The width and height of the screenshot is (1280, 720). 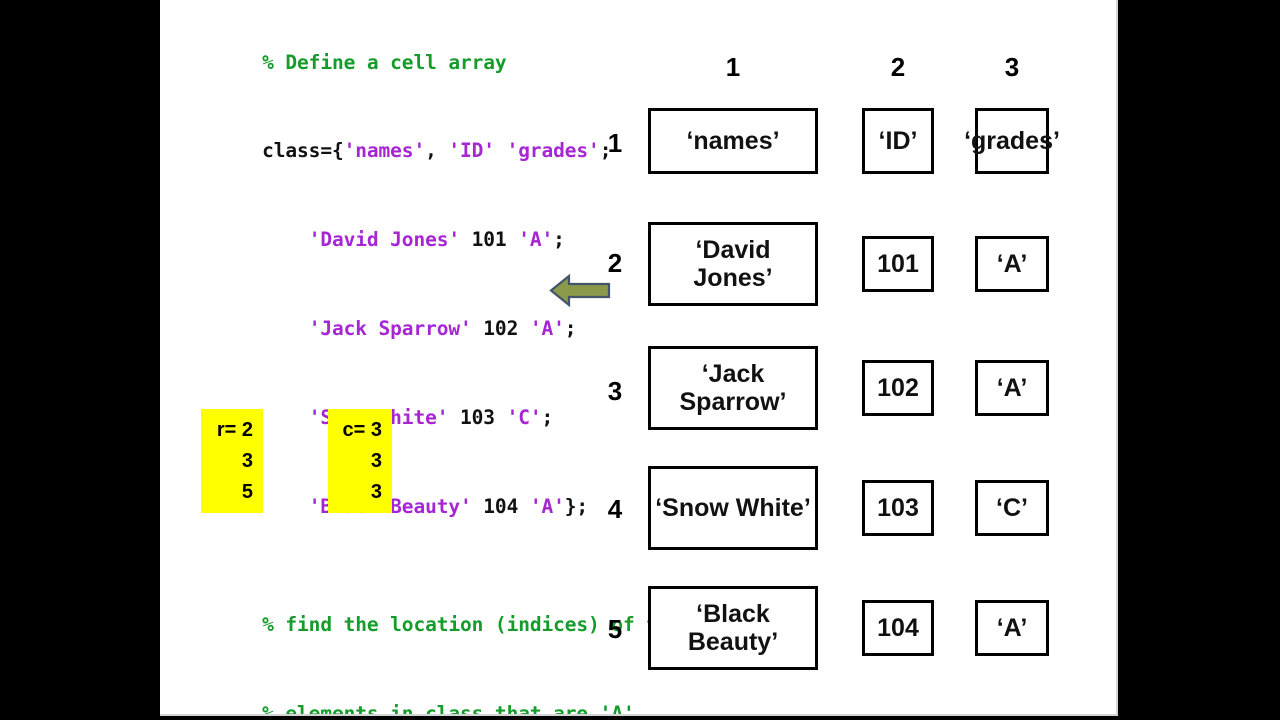 I want to click on column-header-2: 2, so click(x=898, y=67).